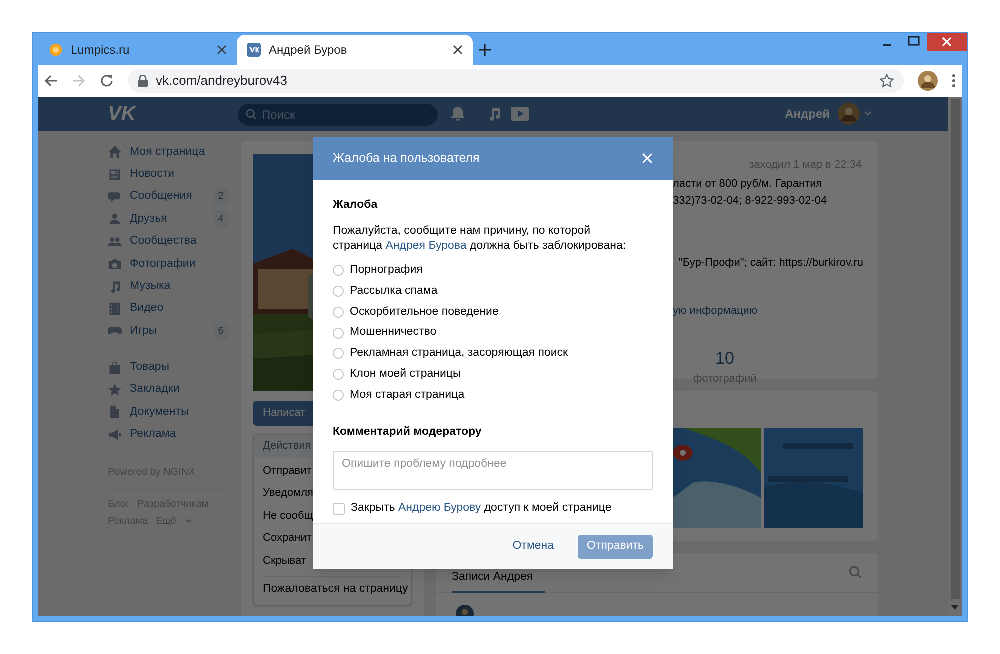  I want to click on menu-icon, so click(954, 81).